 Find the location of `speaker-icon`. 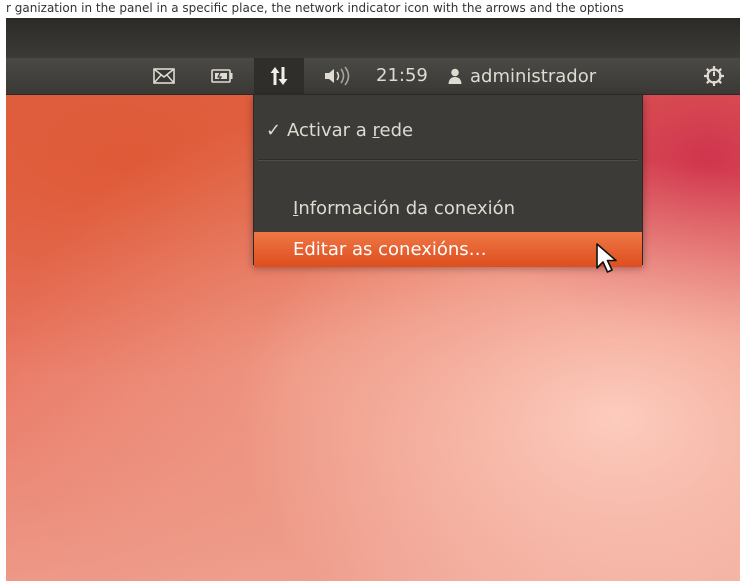

speaker-icon is located at coordinates (337, 76).